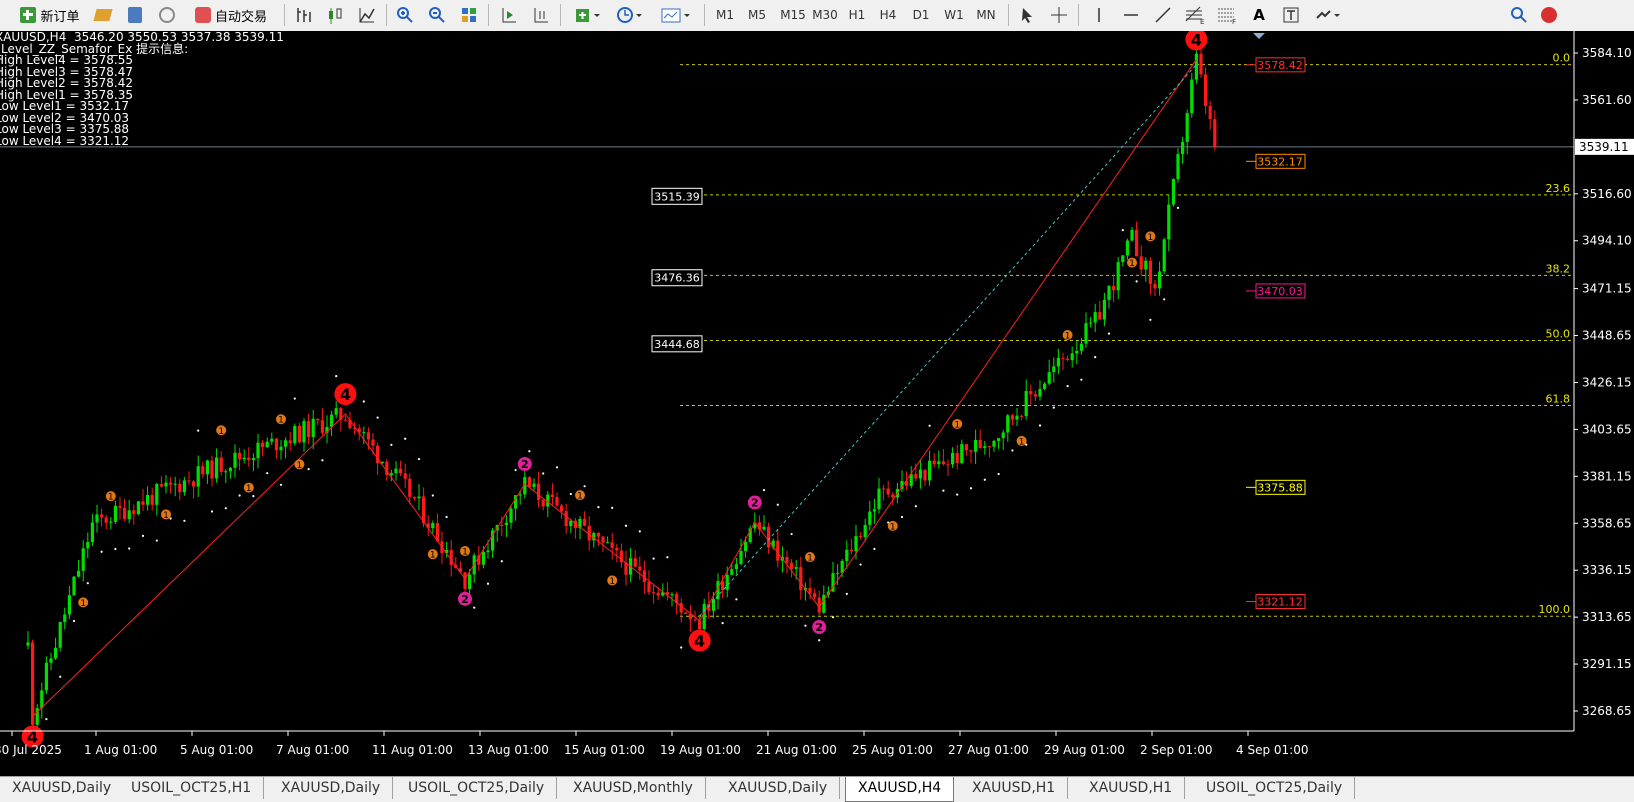 This screenshot has height=802, width=1634. What do you see at coordinates (954, 15) in the screenshot?
I see `timeframe-w1: W1` at bounding box center [954, 15].